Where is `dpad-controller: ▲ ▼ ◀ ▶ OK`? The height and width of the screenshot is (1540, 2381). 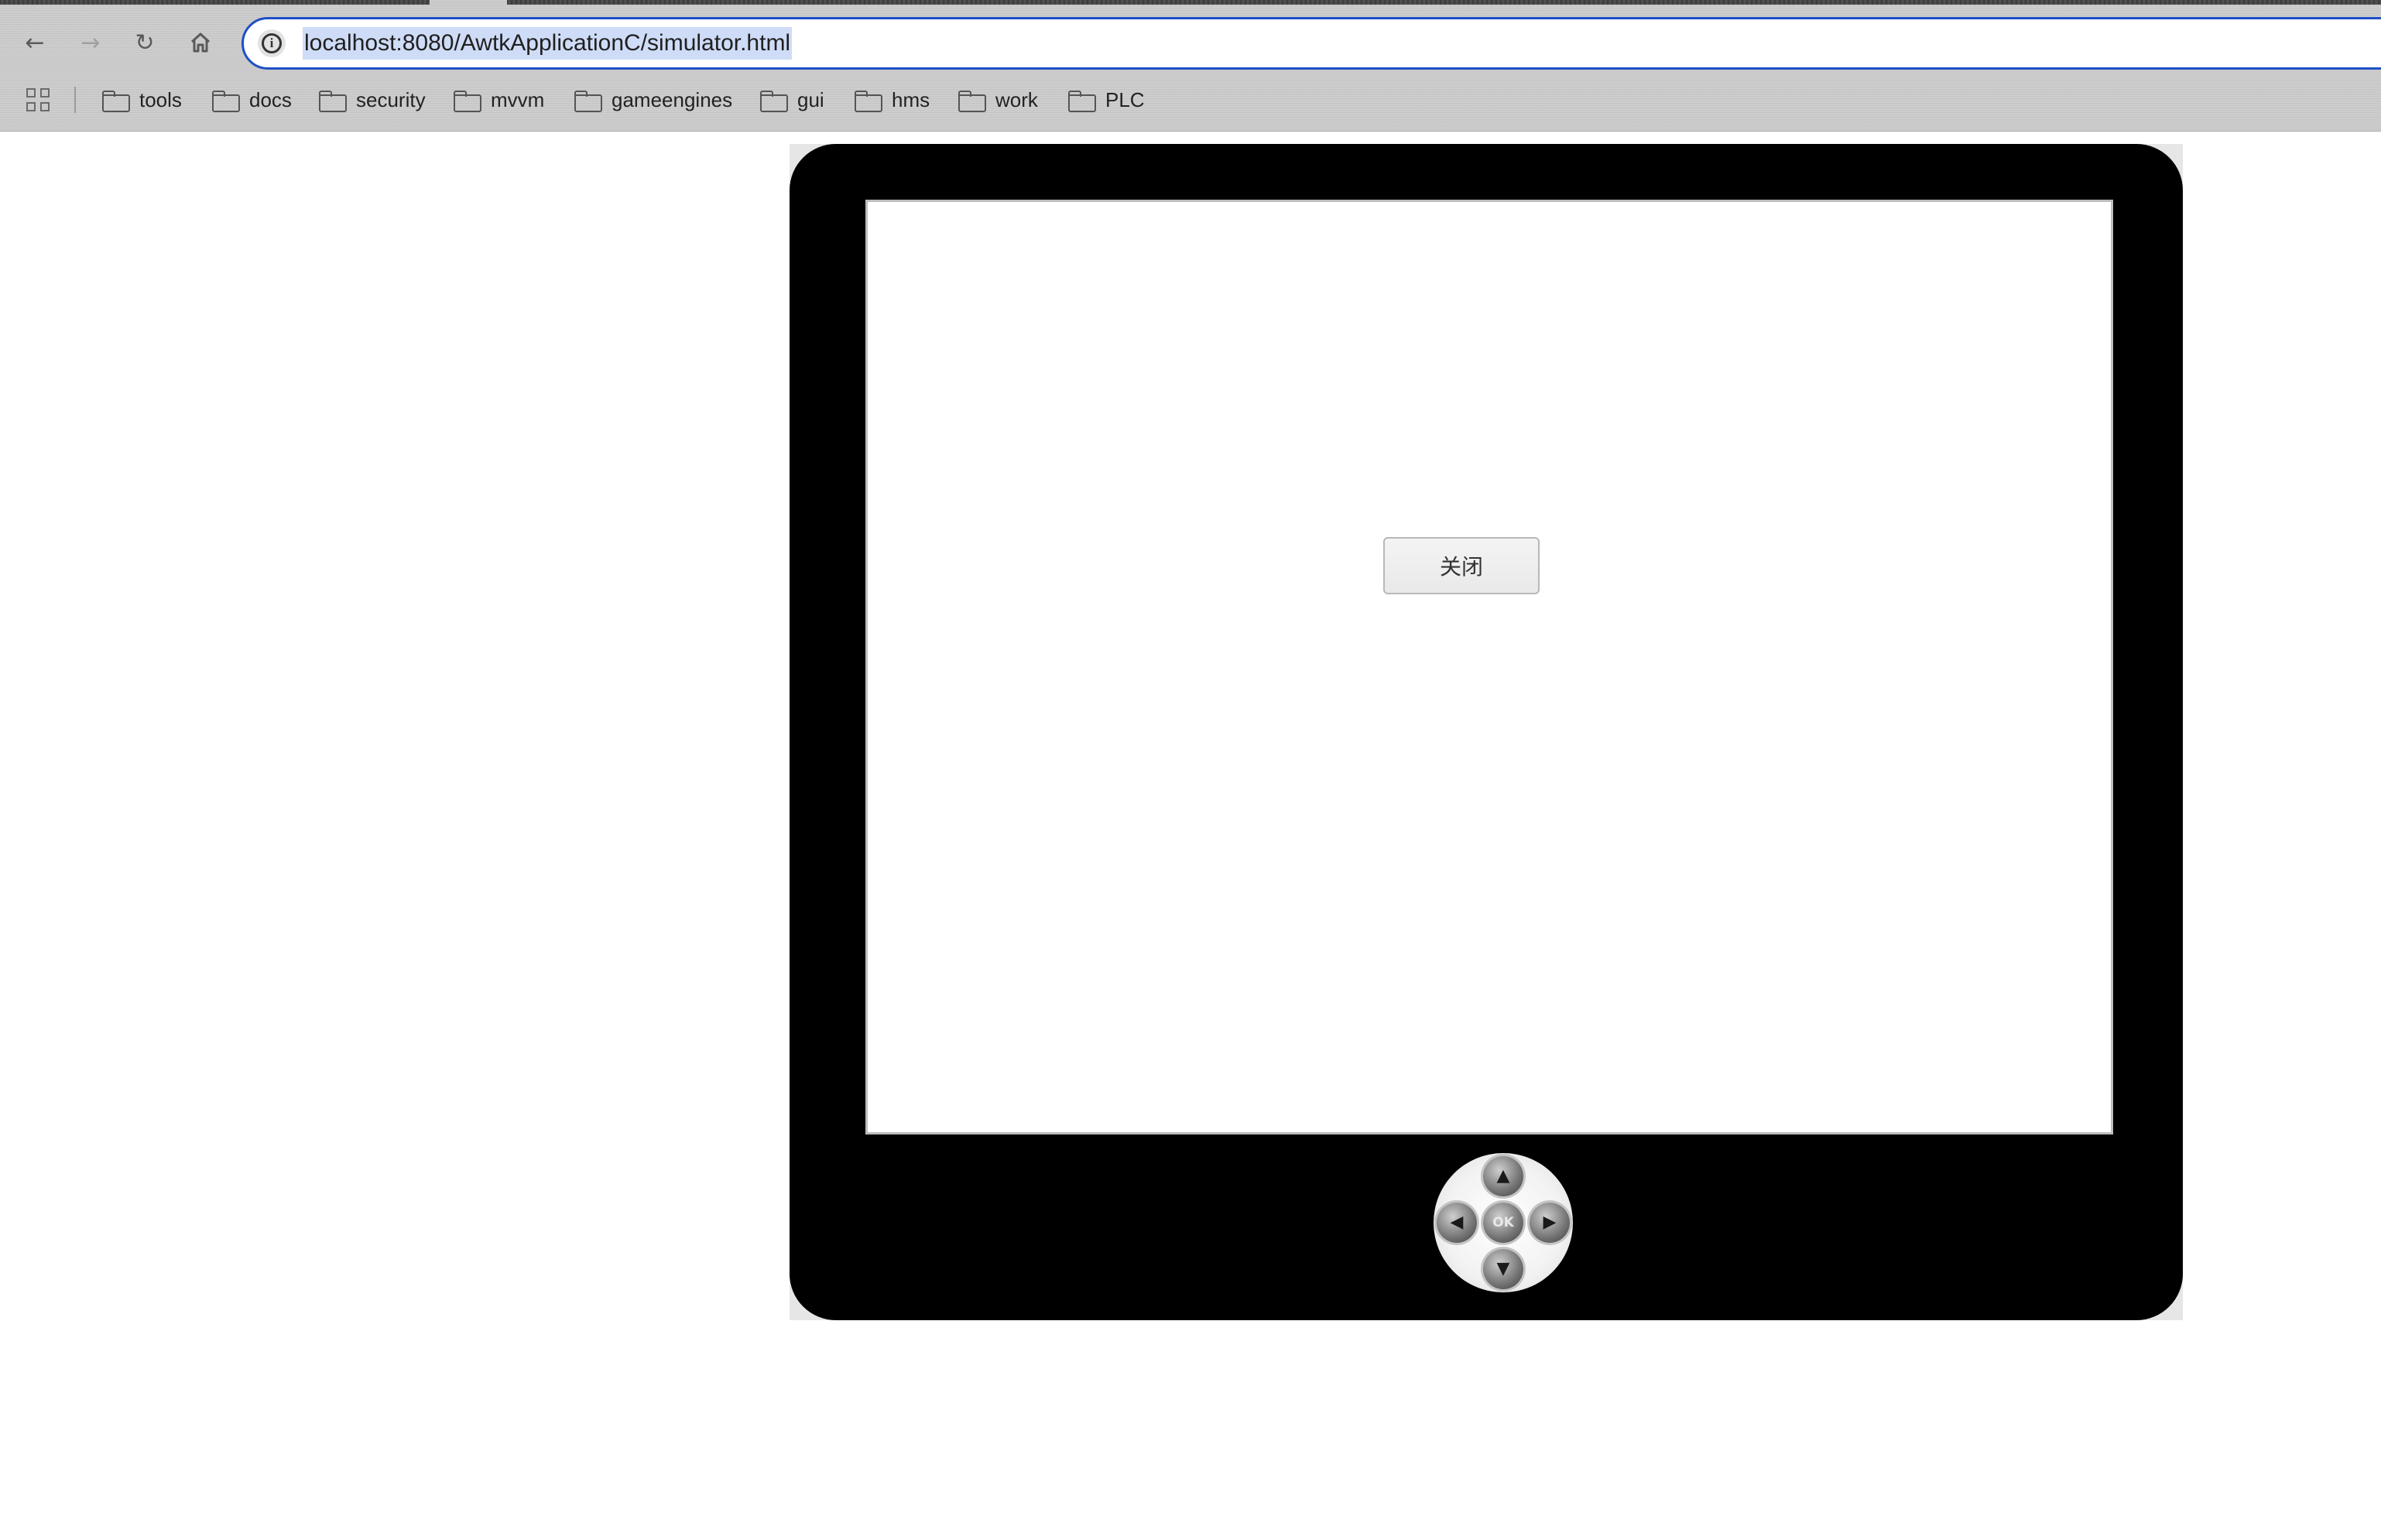 dpad-controller: ▲ ▼ ◀ ▶ OK is located at coordinates (1503, 1222).